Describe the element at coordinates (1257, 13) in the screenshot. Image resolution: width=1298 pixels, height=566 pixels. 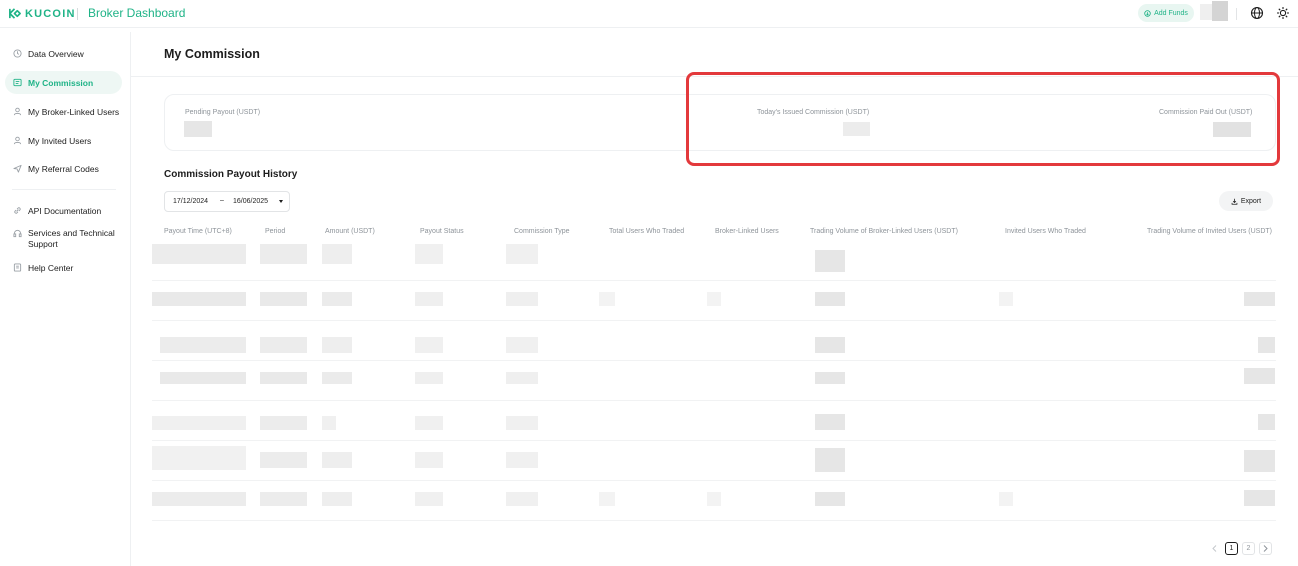
I see `globe-icon` at that location.